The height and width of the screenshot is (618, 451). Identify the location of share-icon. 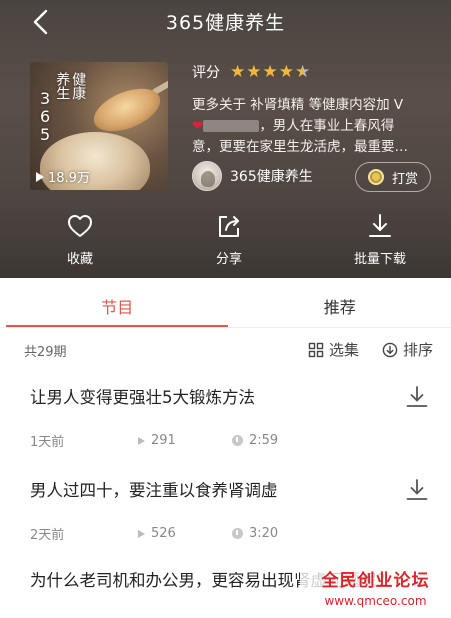
(229, 226).